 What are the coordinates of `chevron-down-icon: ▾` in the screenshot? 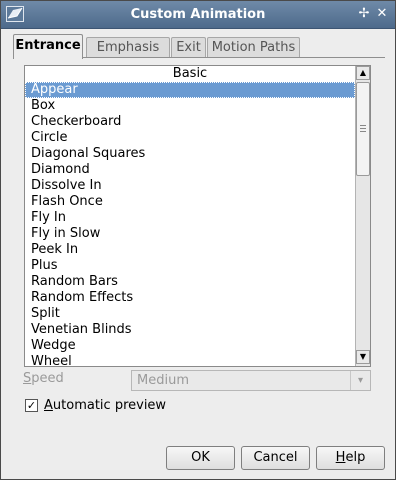 It's located at (360, 380).